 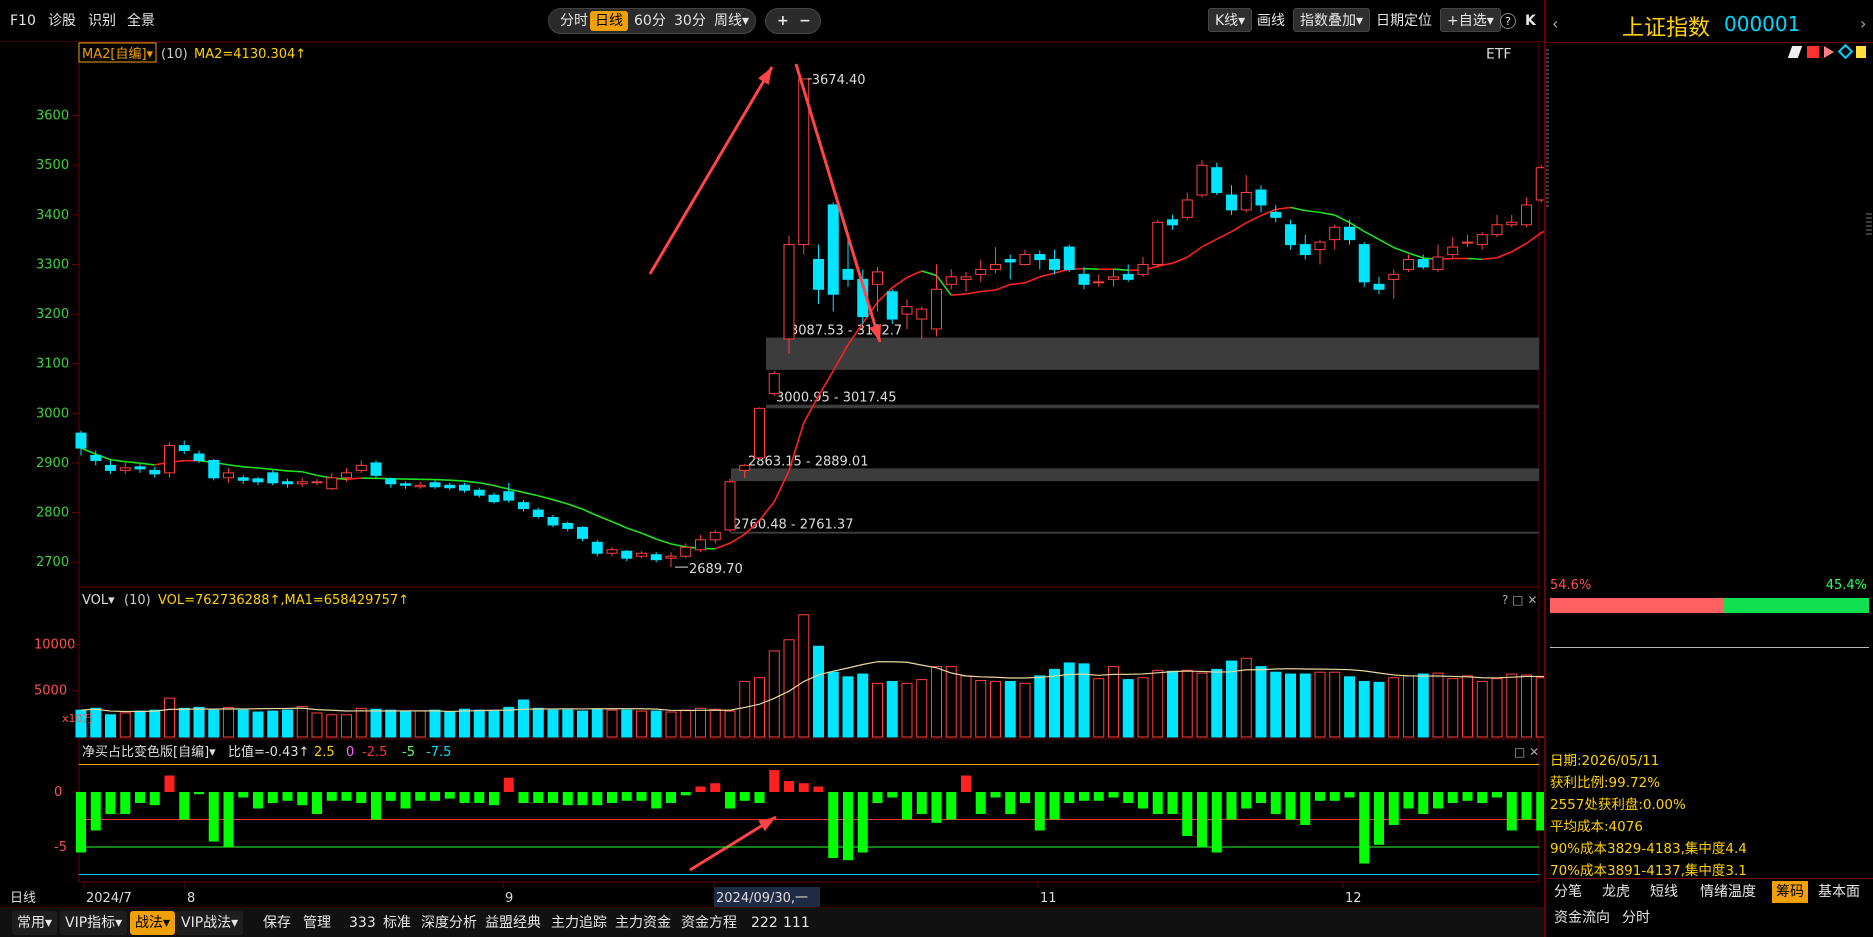 I want to click on etf-button: ETF, so click(x=1498, y=55).